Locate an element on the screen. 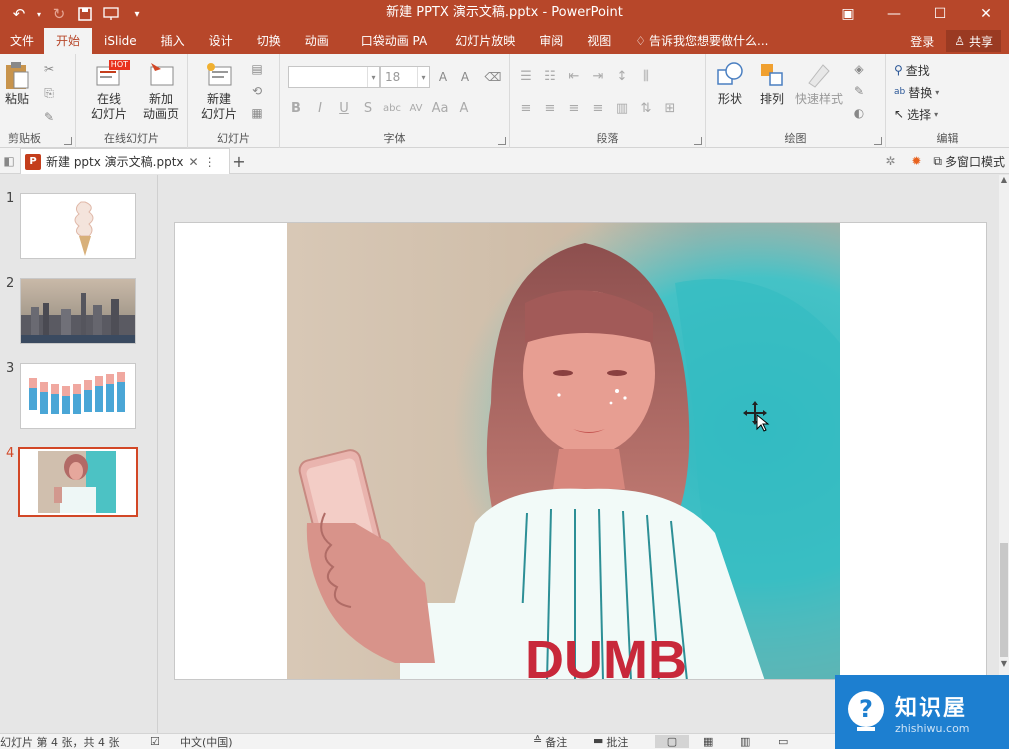 The height and width of the screenshot is (749, 1009). font-name-combo: ▾ is located at coordinates (334, 77).